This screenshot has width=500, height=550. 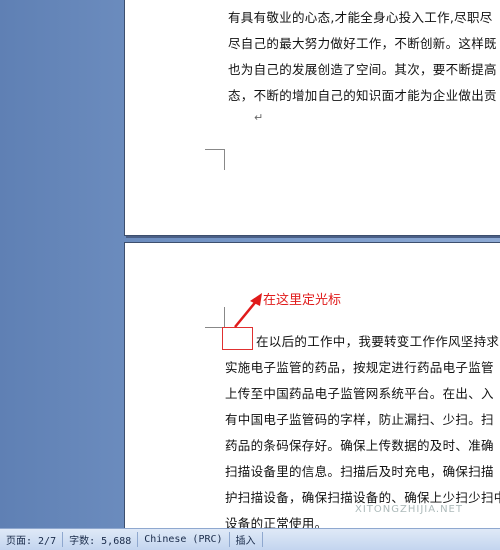 I want to click on status-insert-mode: 插入, so click(x=246, y=539).